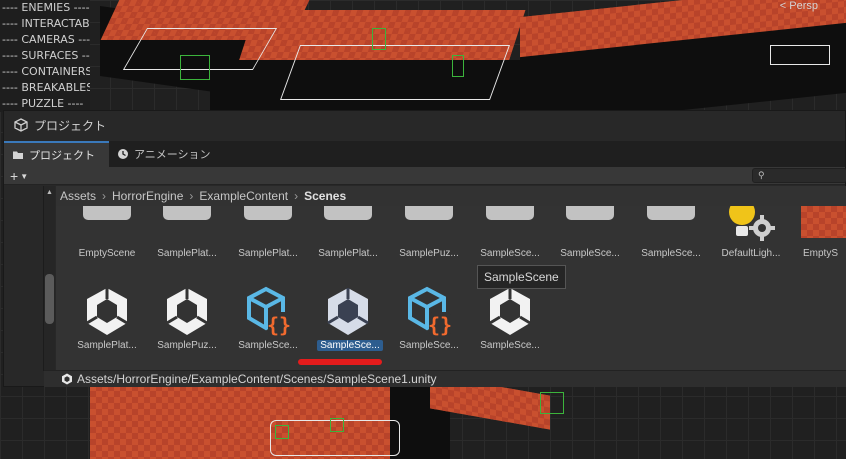  I want to click on tab-label: アニメーション, so click(172, 155).